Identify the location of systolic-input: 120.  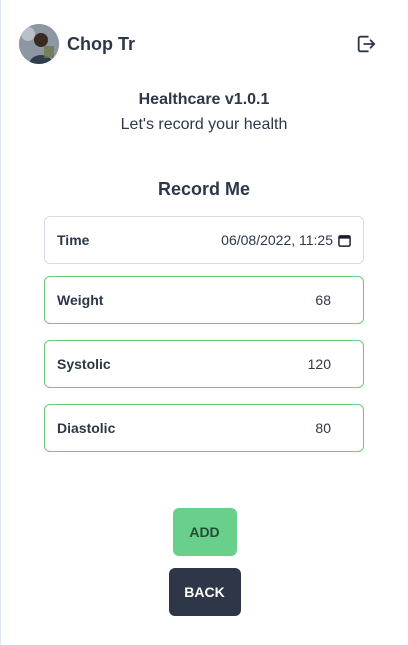
(259, 364).